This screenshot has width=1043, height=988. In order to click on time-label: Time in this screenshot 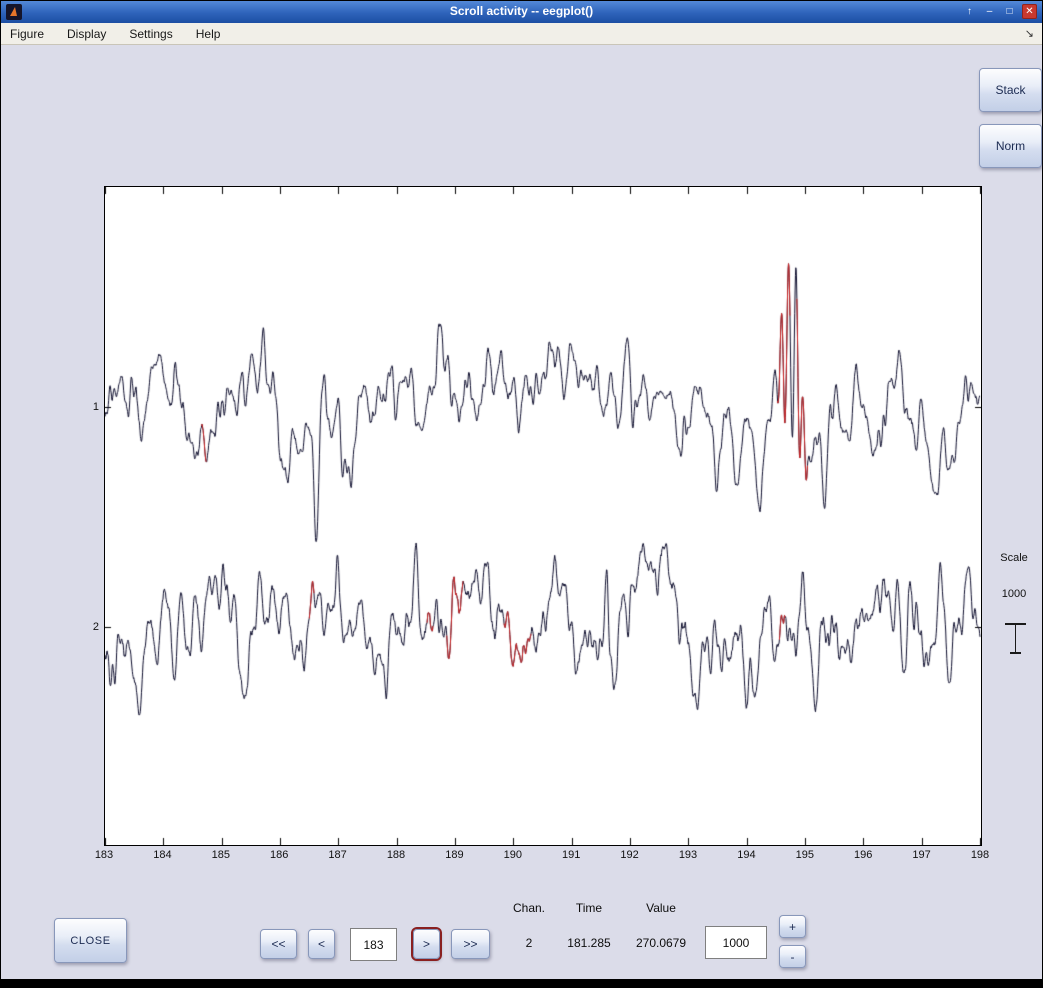, I will do `click(589, 908)`.